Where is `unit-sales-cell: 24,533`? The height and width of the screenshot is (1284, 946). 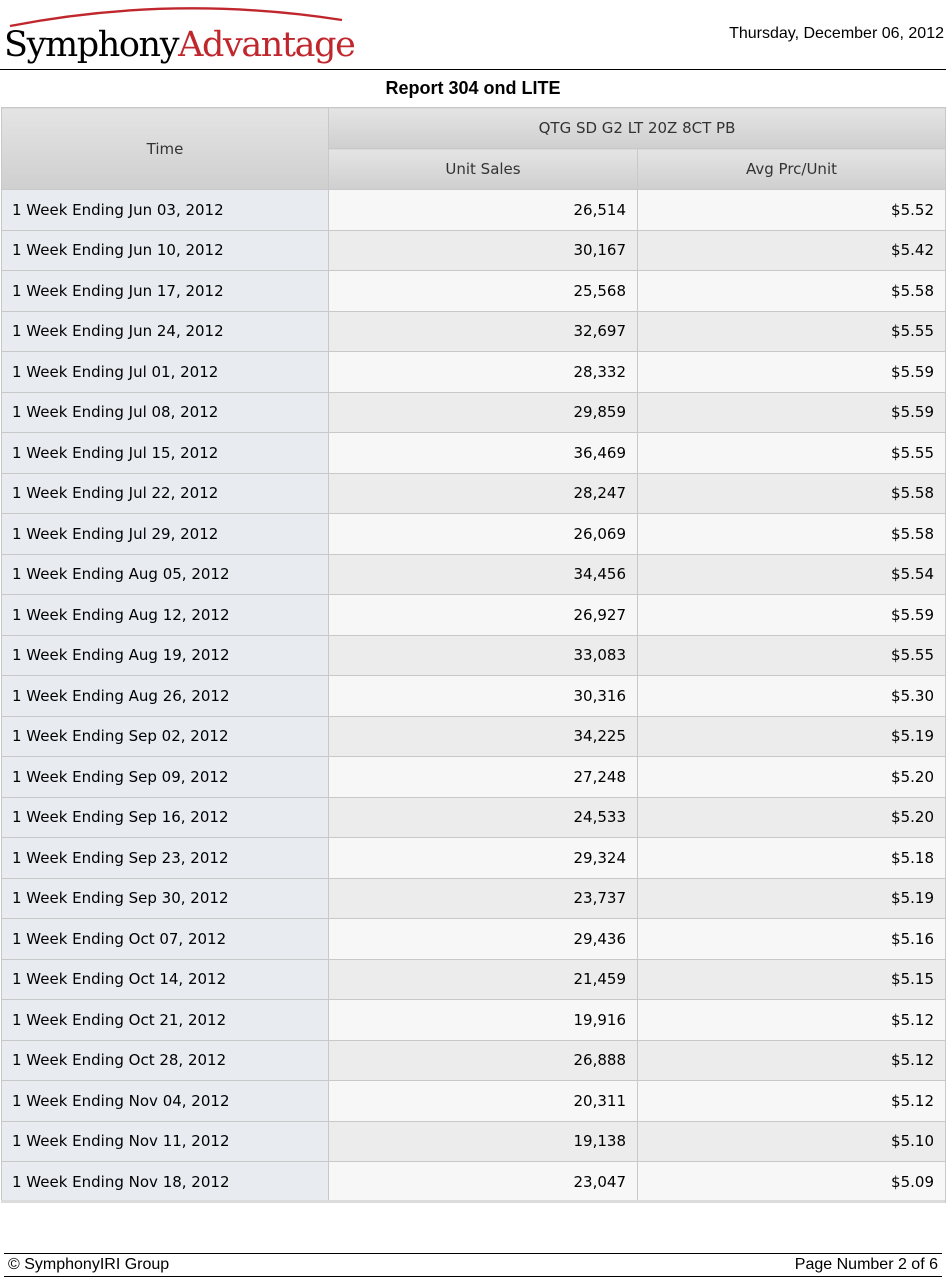 unit-sales-cell: 24,533 is located at coordinates (483, 817).